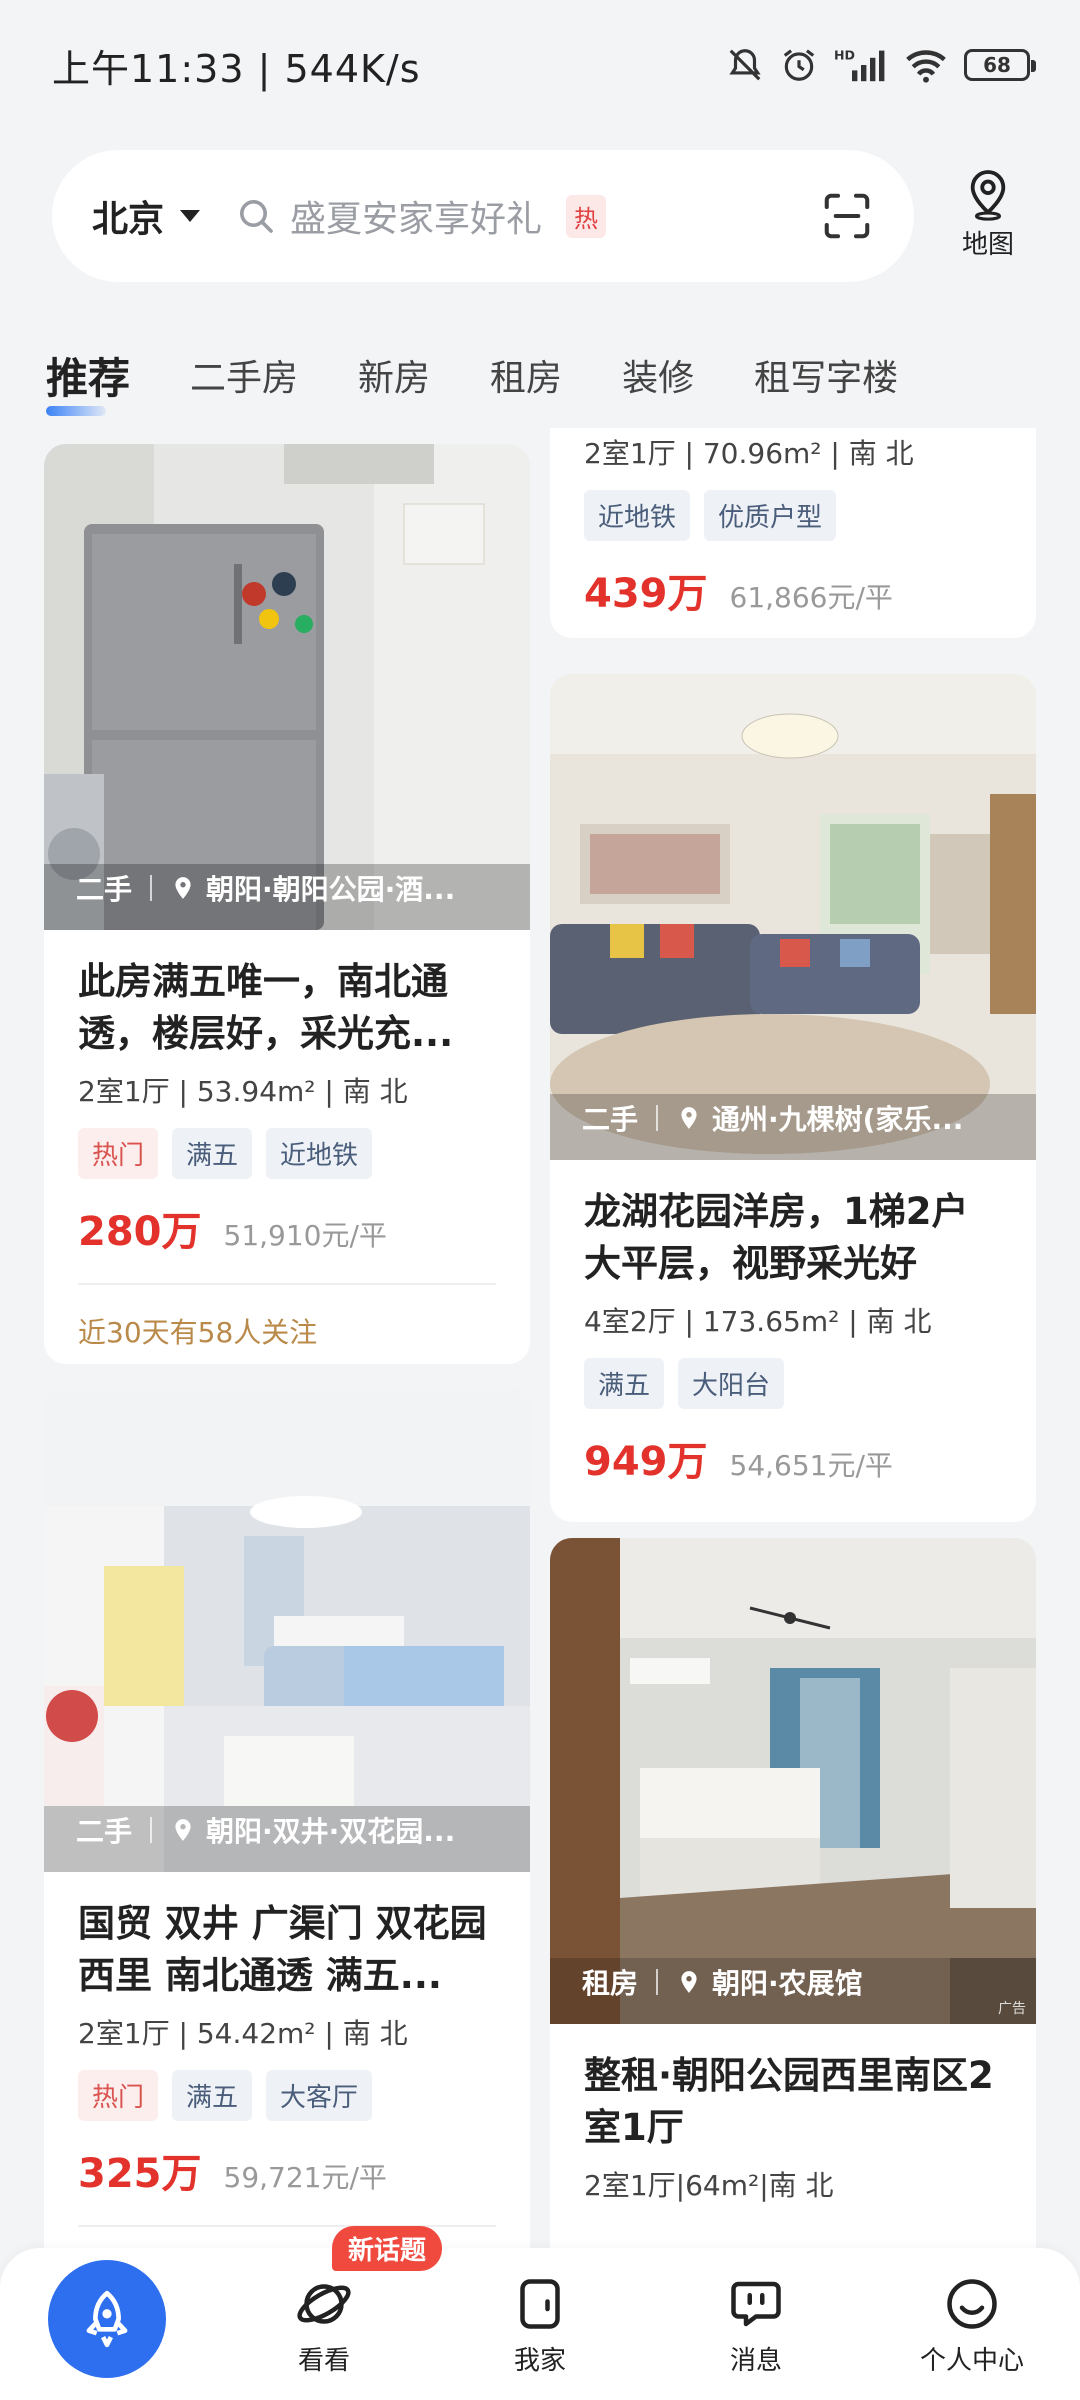 The height and width of the screenshot is (2400, 1080). What do you see at coordinates (745, 65) in the screenshot?
I see `mute-bell-icon` at bounding box center [745, 65].